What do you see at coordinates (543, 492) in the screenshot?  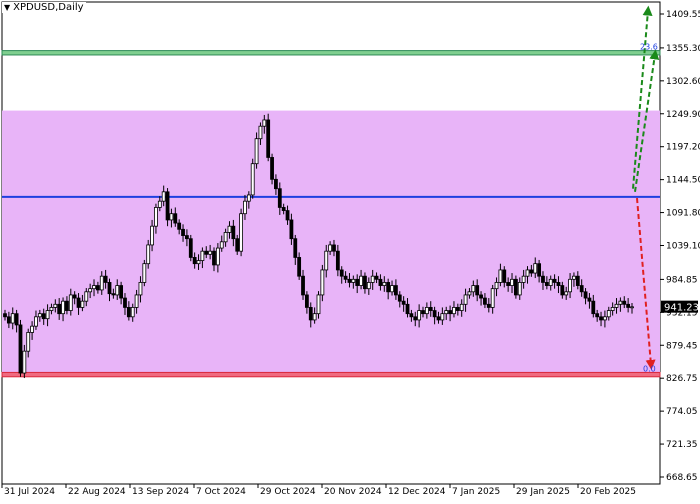 I see `time-tick-label: 29 Jan 2025` at bounding box center [543, 492].